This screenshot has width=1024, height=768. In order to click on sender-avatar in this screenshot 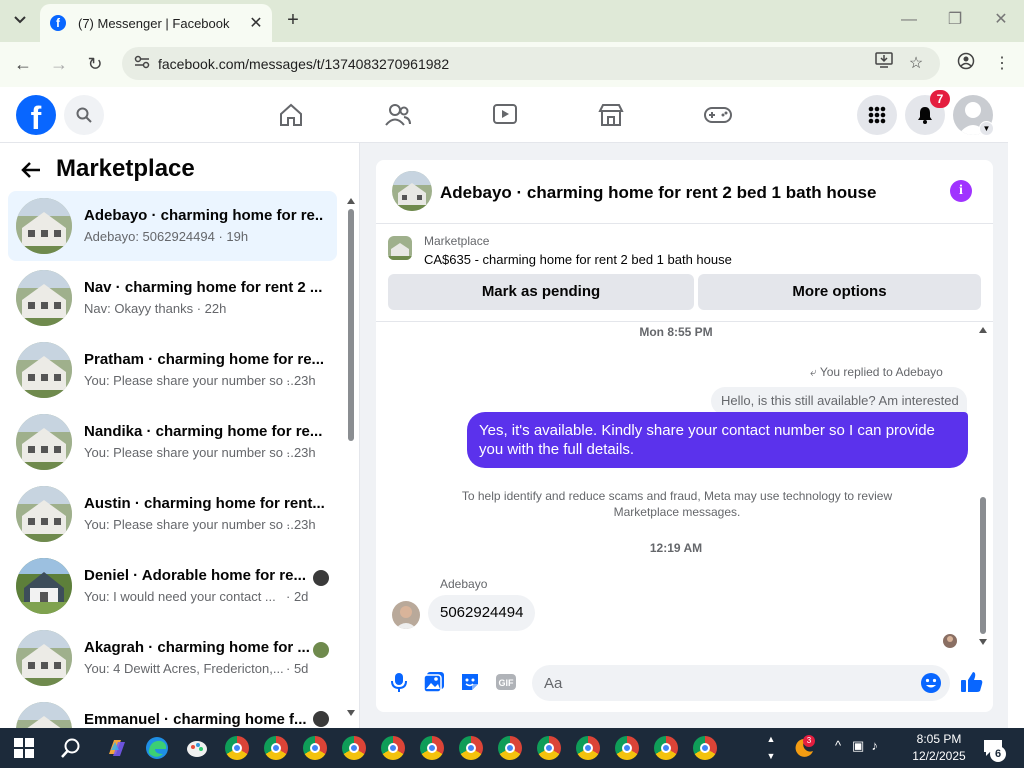, I will do `click(406, 615)`.